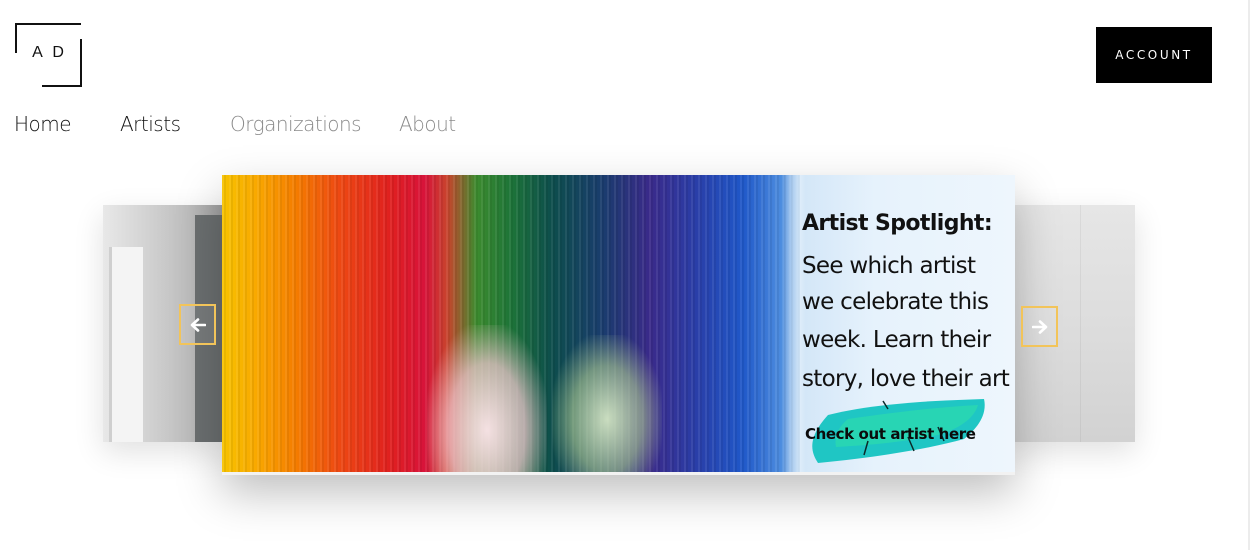 Image resolution: width=1250 pixels, height=550 pixels. What do you see at coordinates (296, 124) in the screenshot?
I see `nav-item-organizations: Organizations` at bounding box center [296, 124].